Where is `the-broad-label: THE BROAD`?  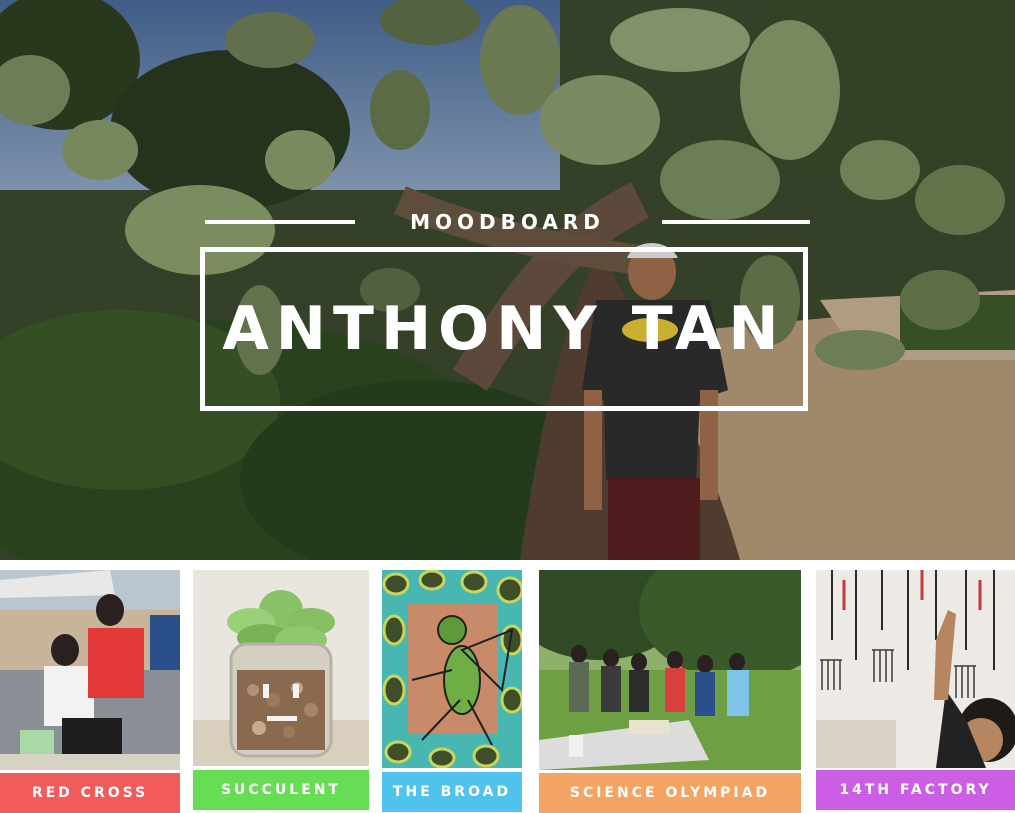 the-broad-label: THE BROAD is located at coordinates (452, 792).